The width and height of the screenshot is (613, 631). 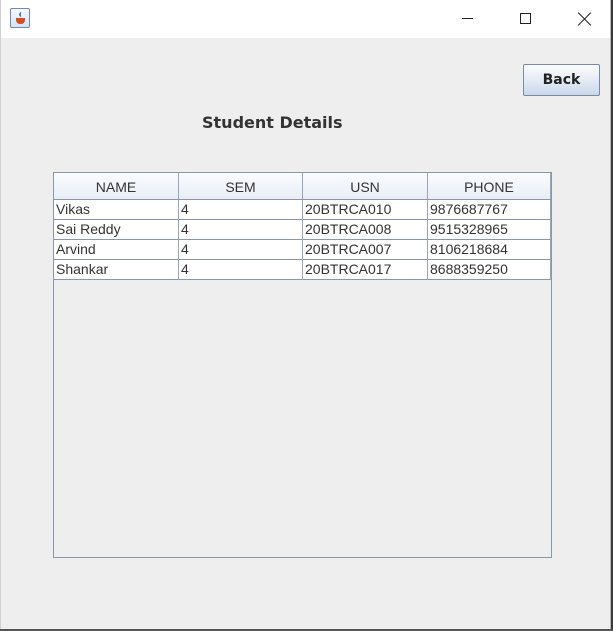 I want to click on minimize-button, so click(x=467, y=19).